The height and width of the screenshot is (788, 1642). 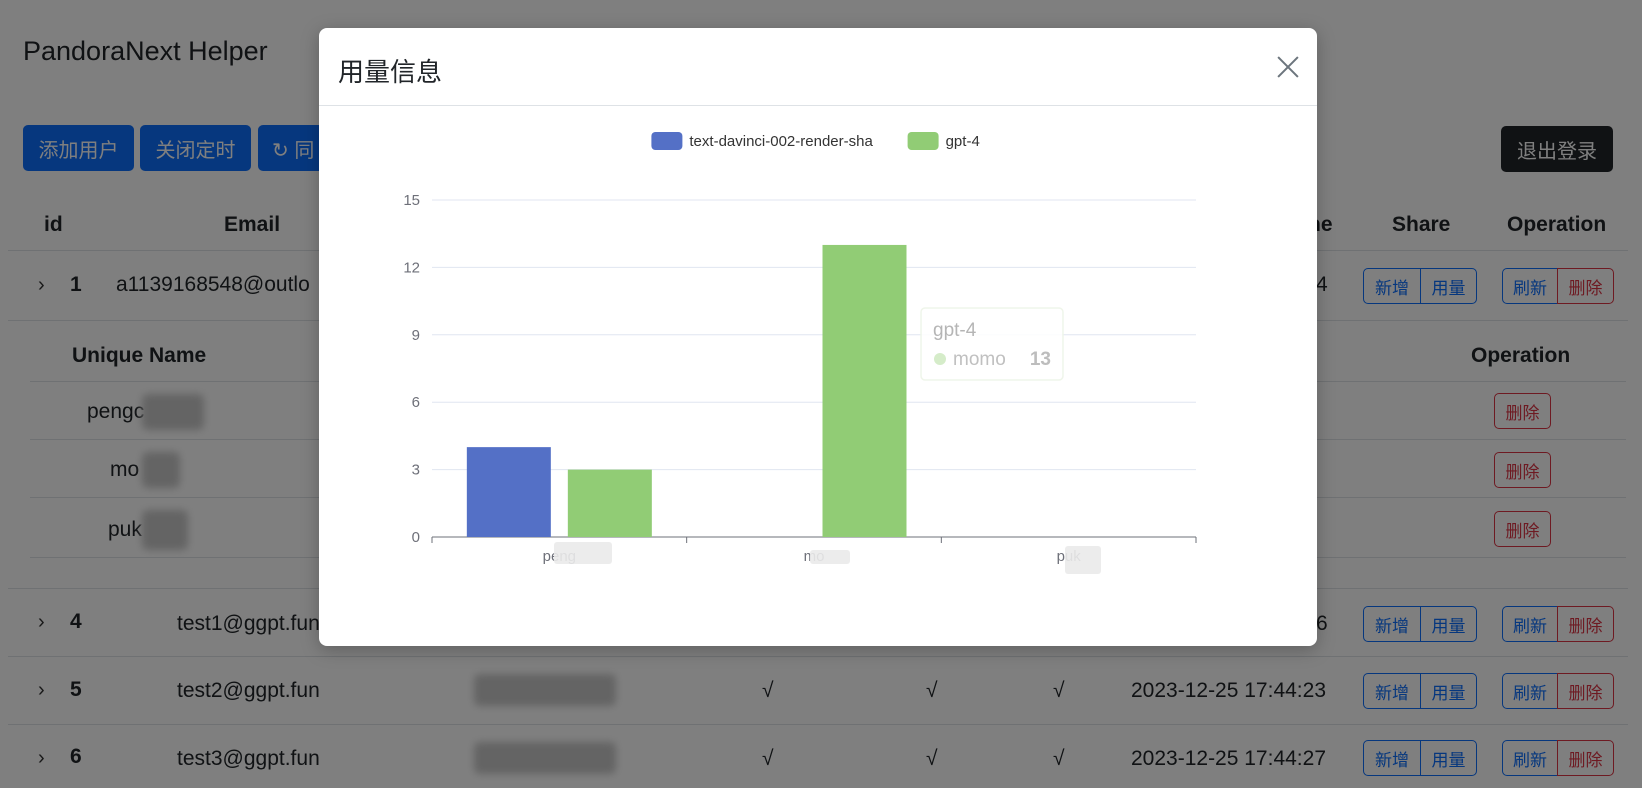 What do you see at coordinates (416, 335) in the screenshot?
I see `y-tick-label: 9` at bounding box center [416, 335].